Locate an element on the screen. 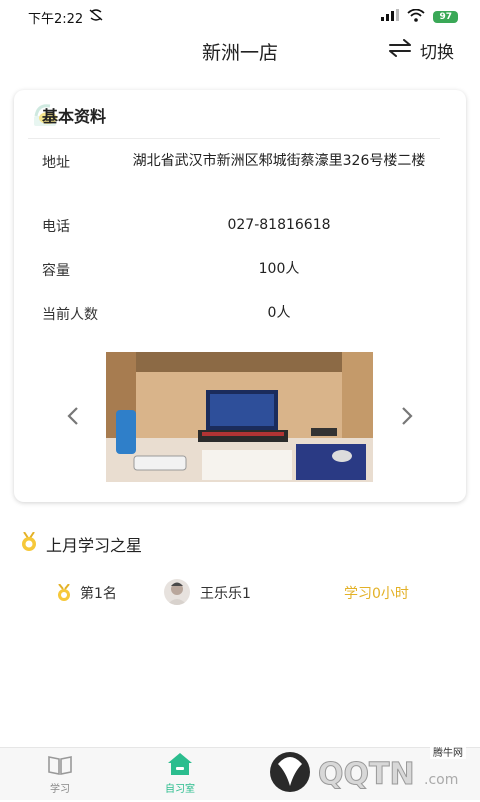 The image size is (480, 802). phone-label: 电话 is located at coordinates (56, 227).